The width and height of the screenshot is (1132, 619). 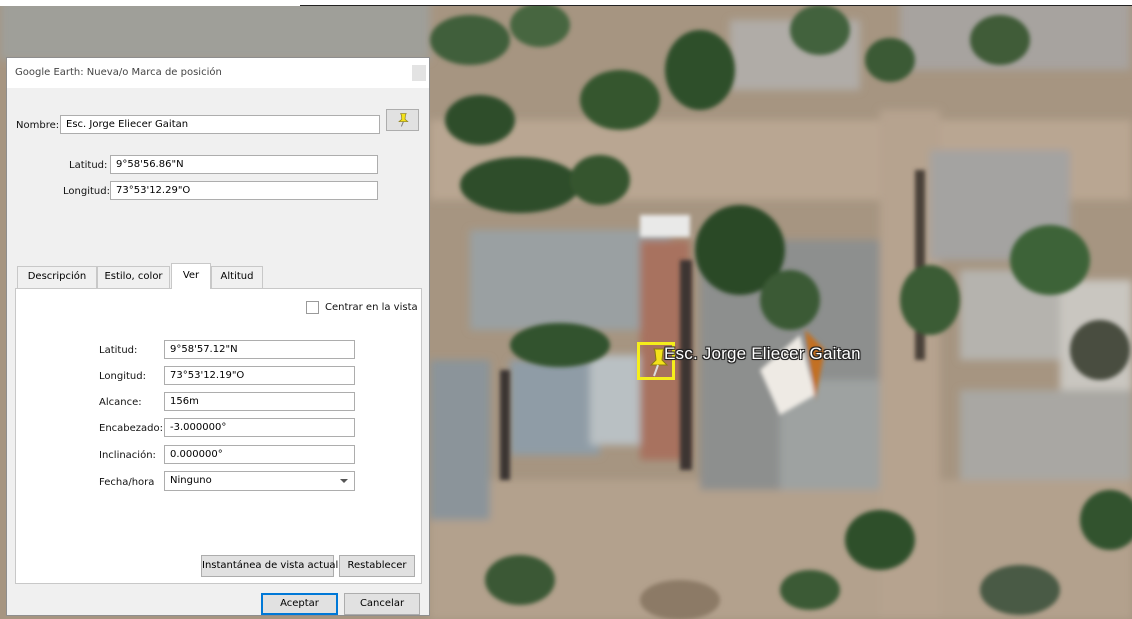 I want to click on view-longitude-label: Longitud:, so click(x=122, y=376).